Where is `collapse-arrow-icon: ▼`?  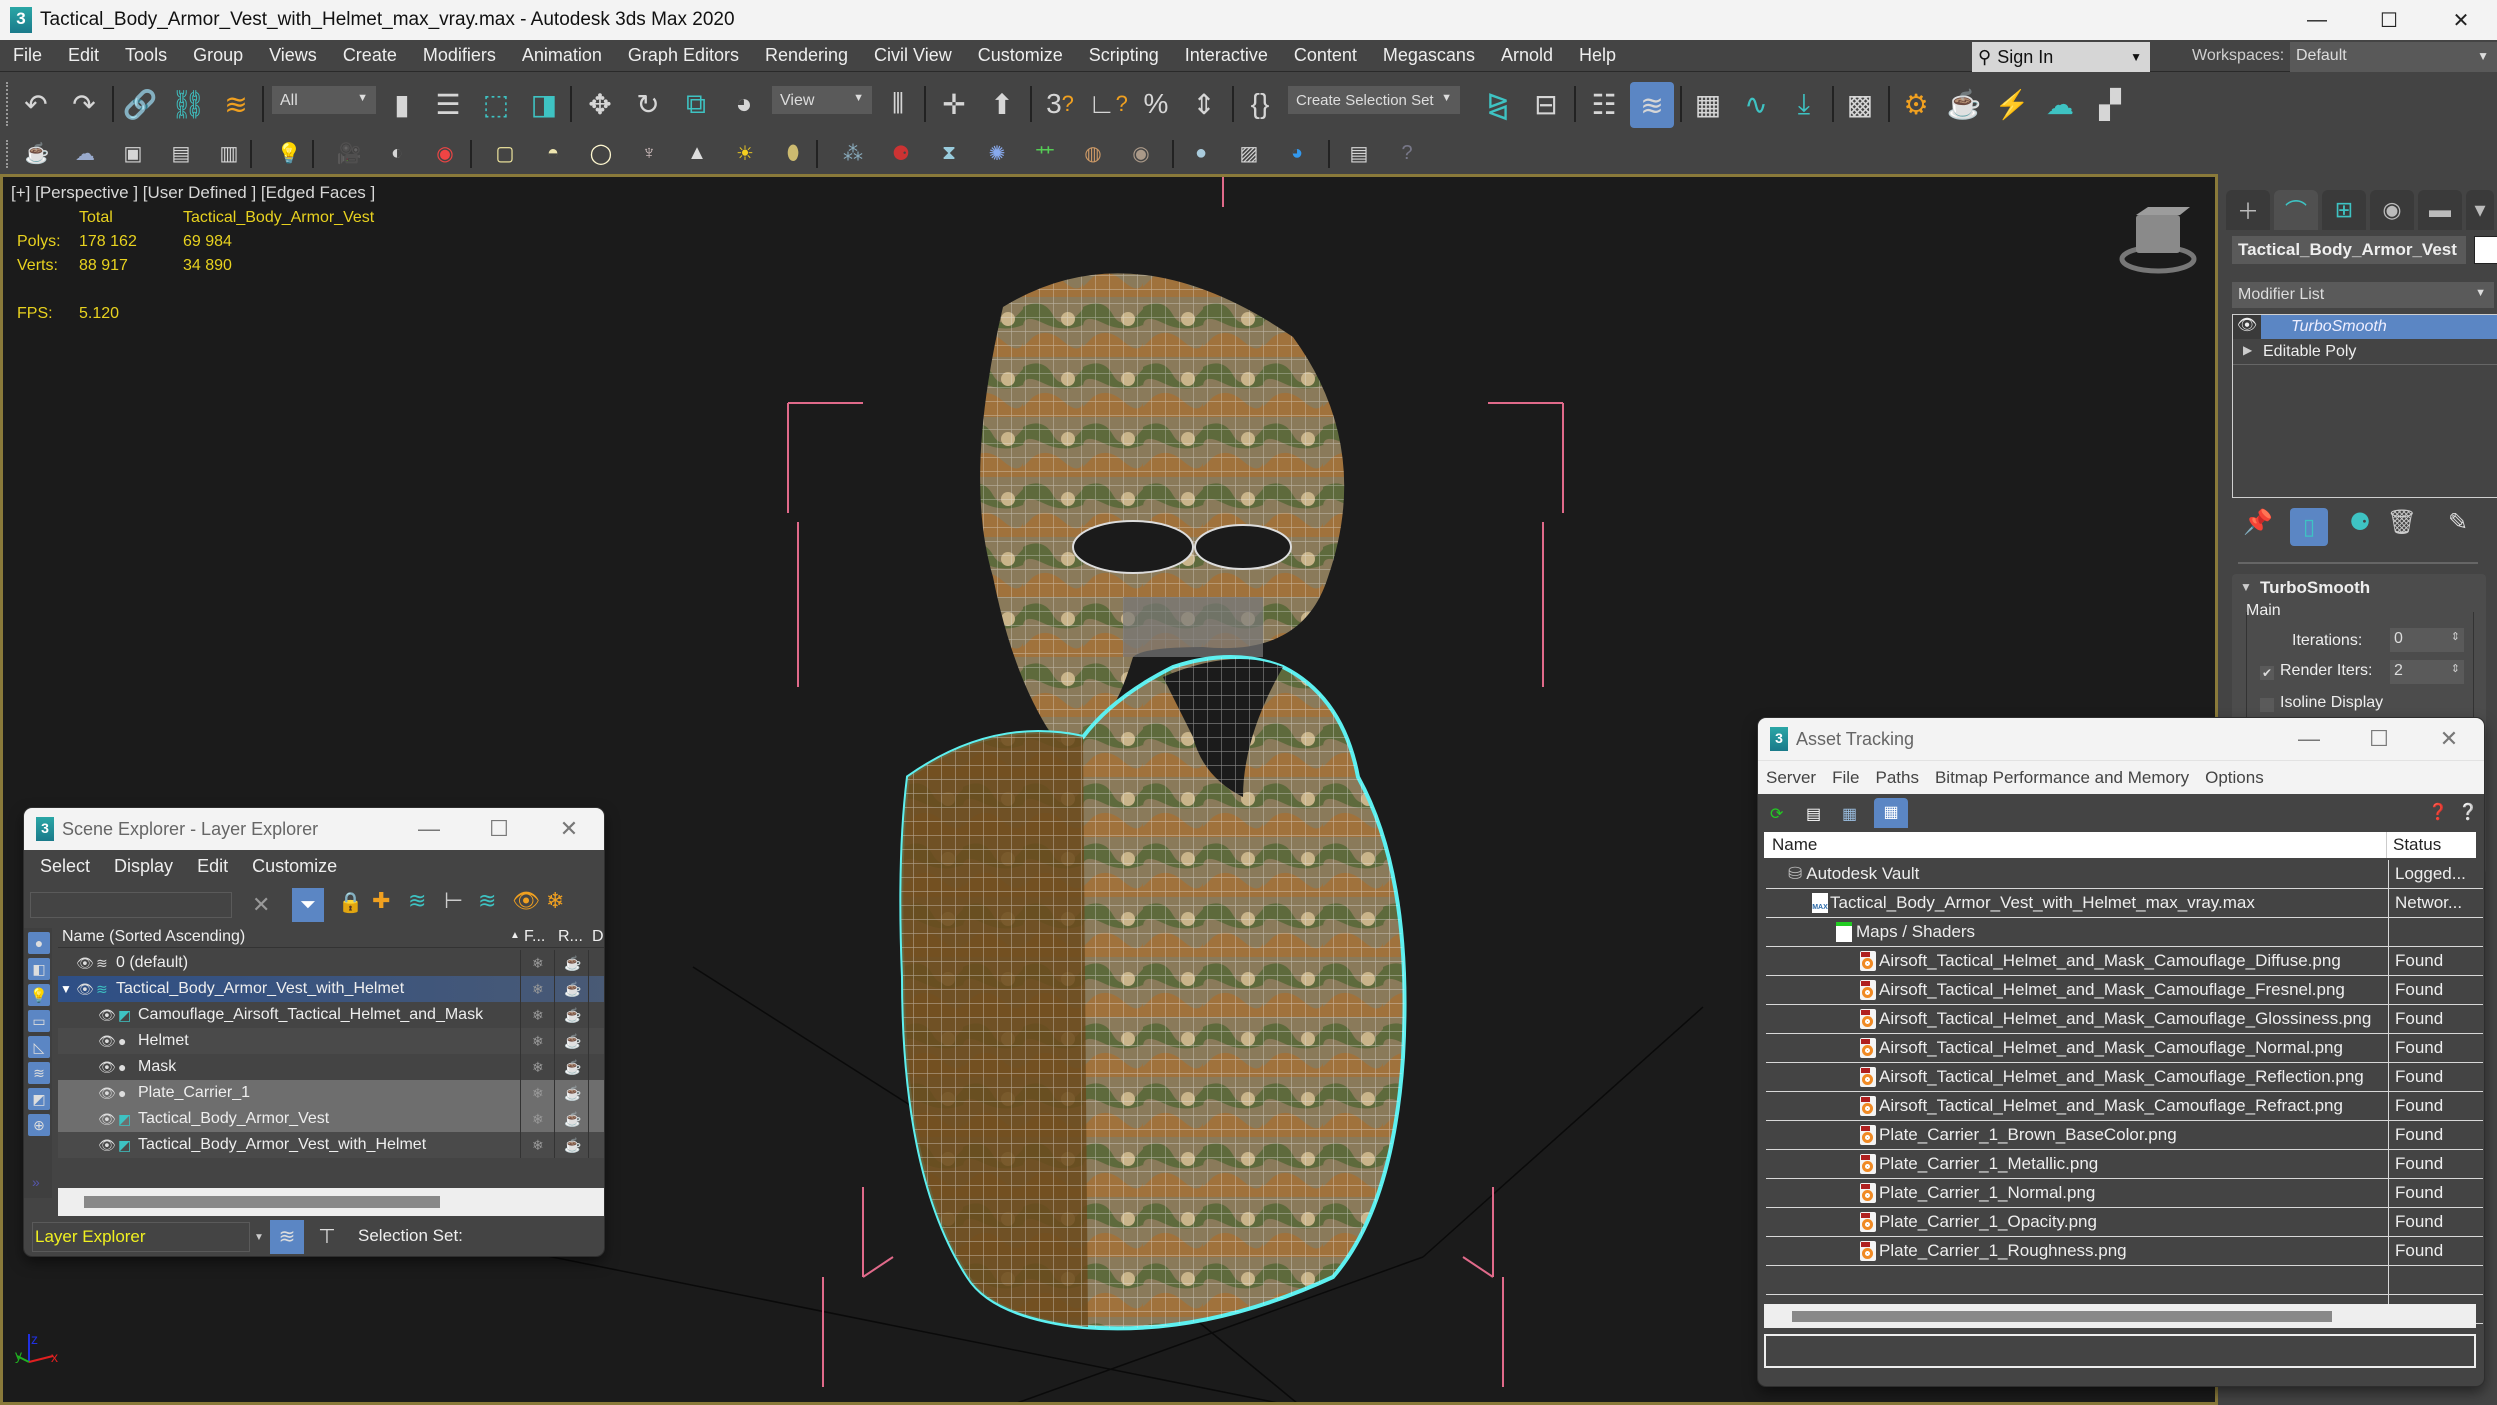
collapse-arrow-icon: ▼ is located at coordinates (2246, 587).